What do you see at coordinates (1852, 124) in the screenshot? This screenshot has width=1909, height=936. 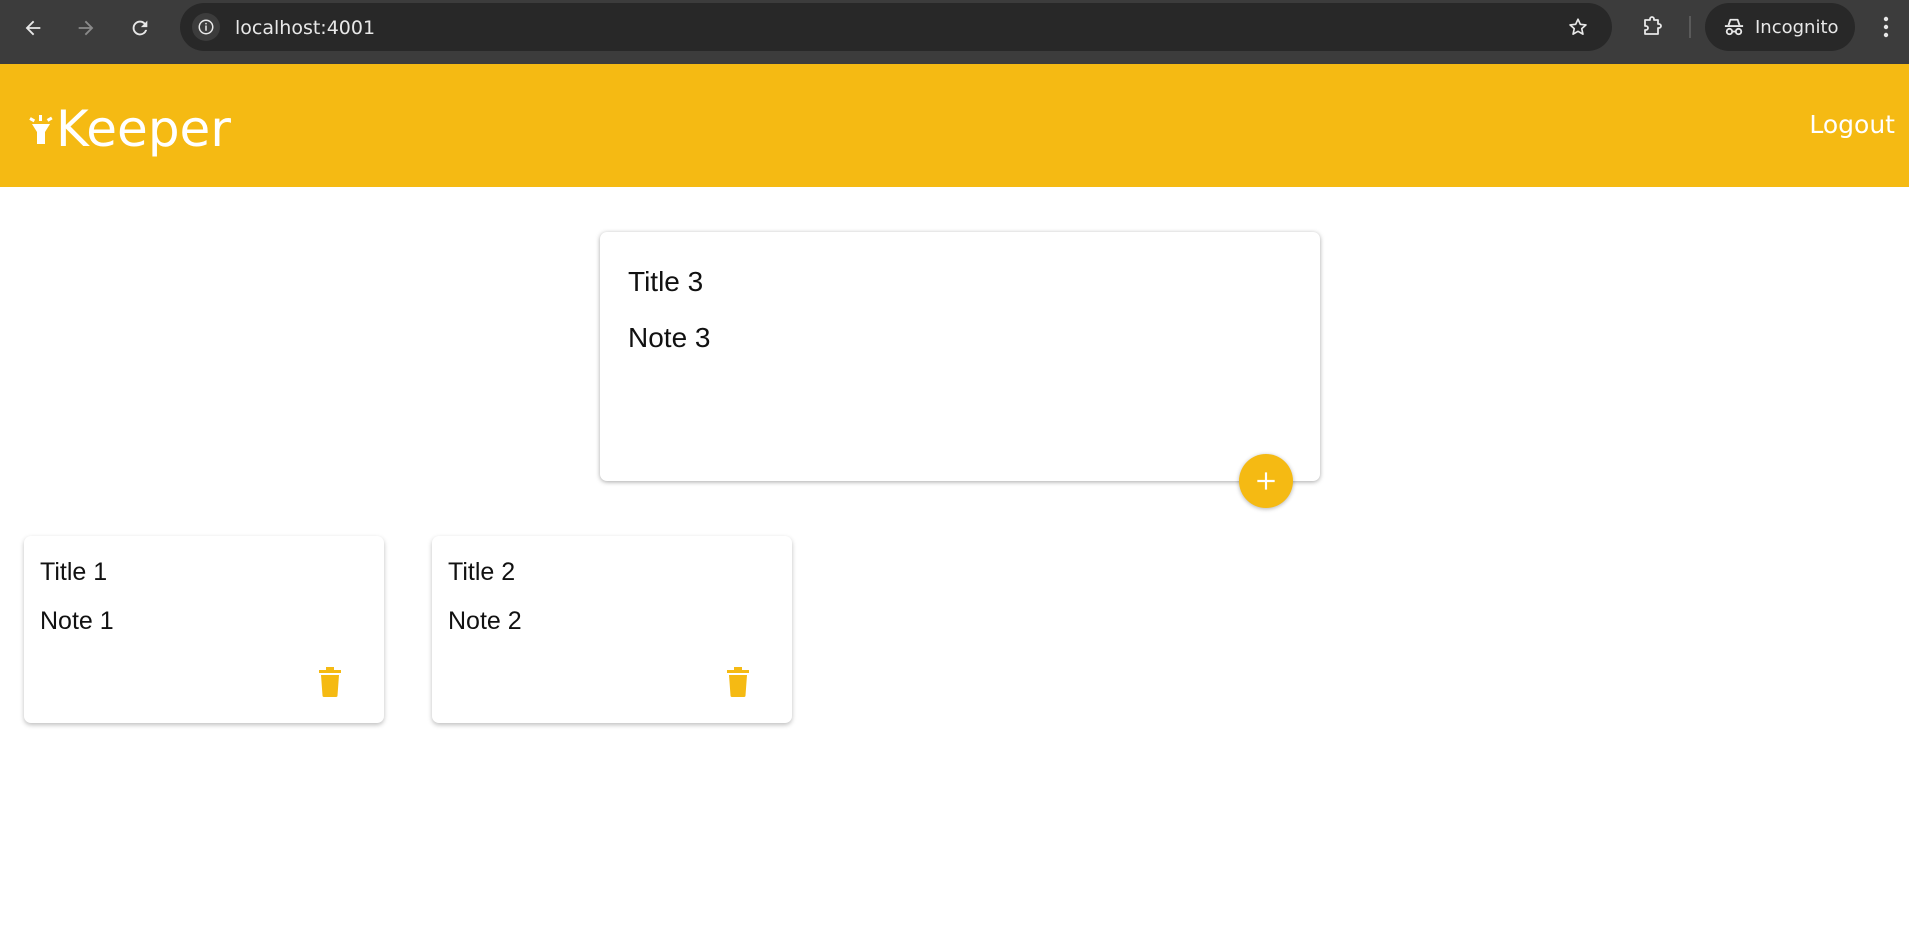 I see `logout-button: Logout` at bounding box center [1852, 124].